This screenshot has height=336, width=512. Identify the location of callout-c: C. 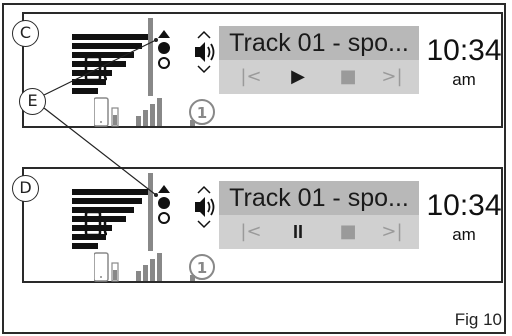
(25, 33).